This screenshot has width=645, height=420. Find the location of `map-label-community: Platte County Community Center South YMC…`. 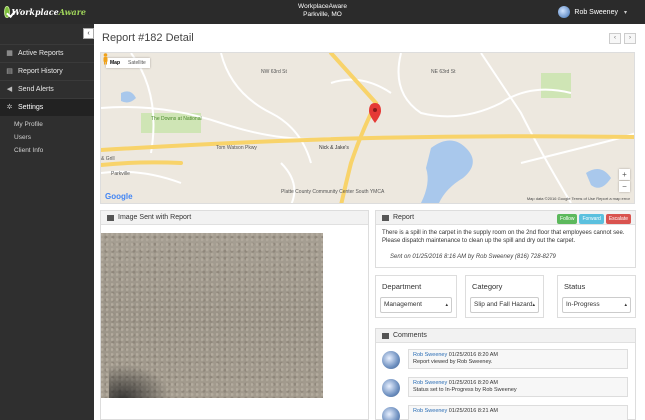

map-label-community: Platte County Community Center South YMC… is located at coordinates (333, 192).